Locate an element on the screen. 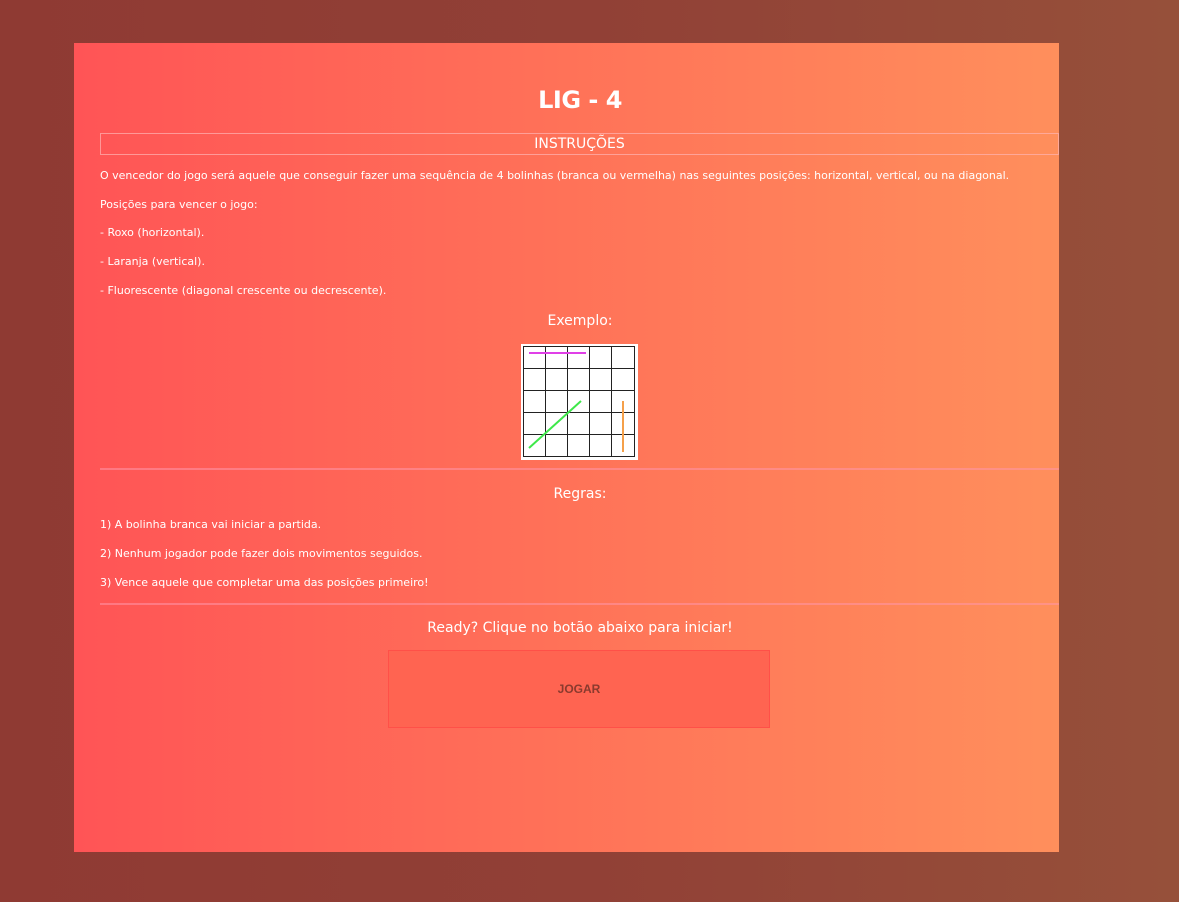 The height and width of the screenshot is (902, 1179). positions-label: Posições para vencer o jogo: is located at coordinates (179, 204).